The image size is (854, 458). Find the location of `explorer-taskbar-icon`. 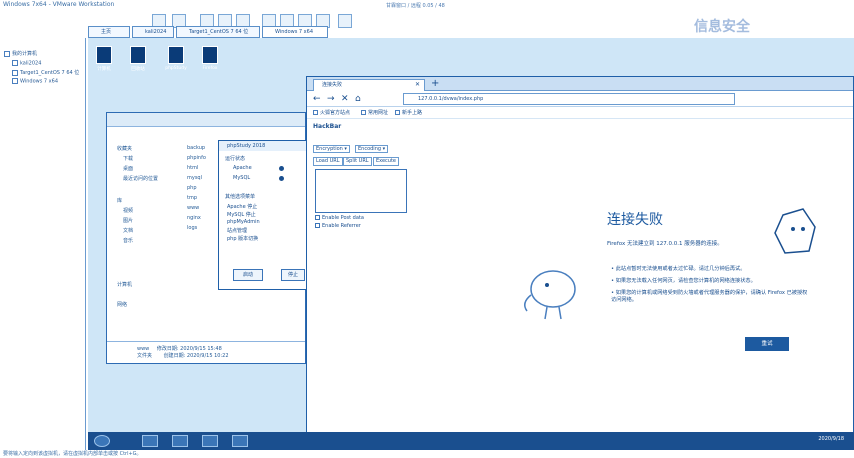

explorer-taskbar-icon is located at coordinates (150, 441).